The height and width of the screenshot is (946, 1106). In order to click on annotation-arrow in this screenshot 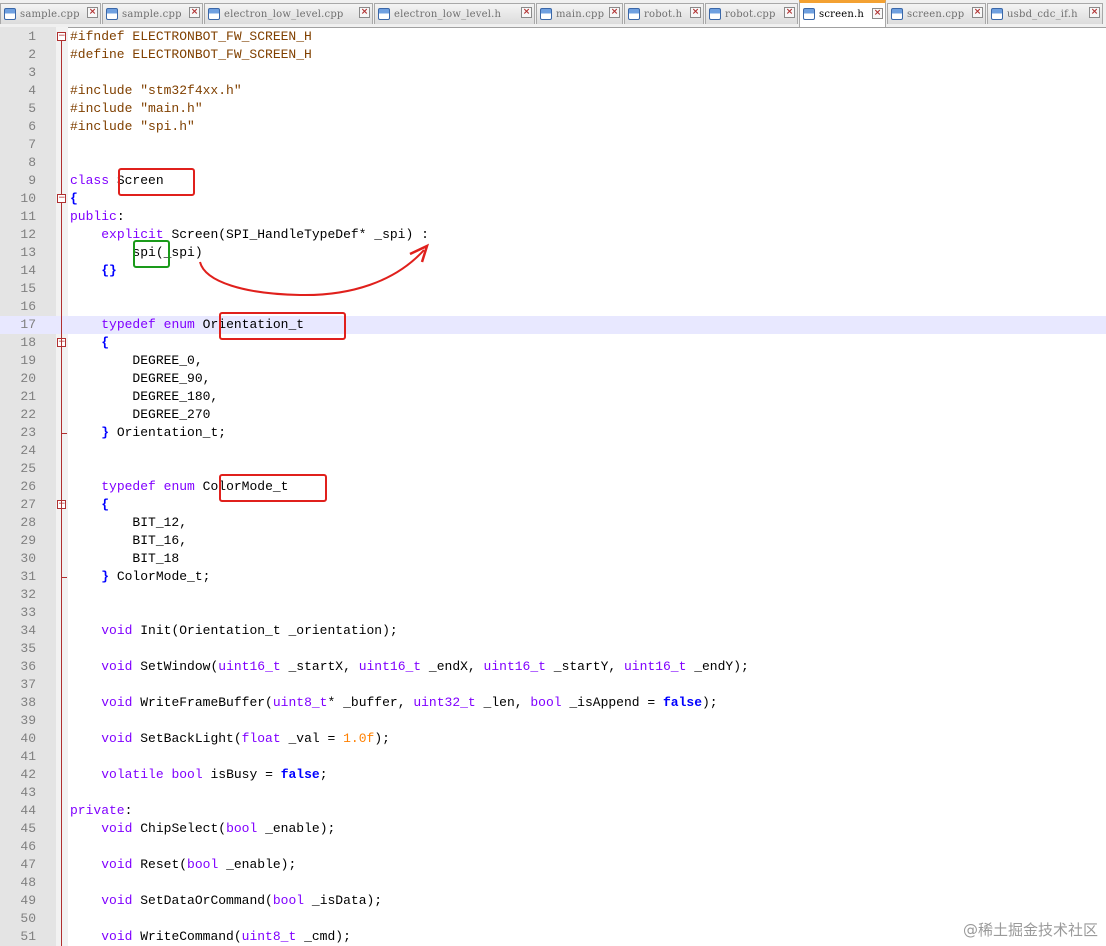, I will do `click(314, 270)`.